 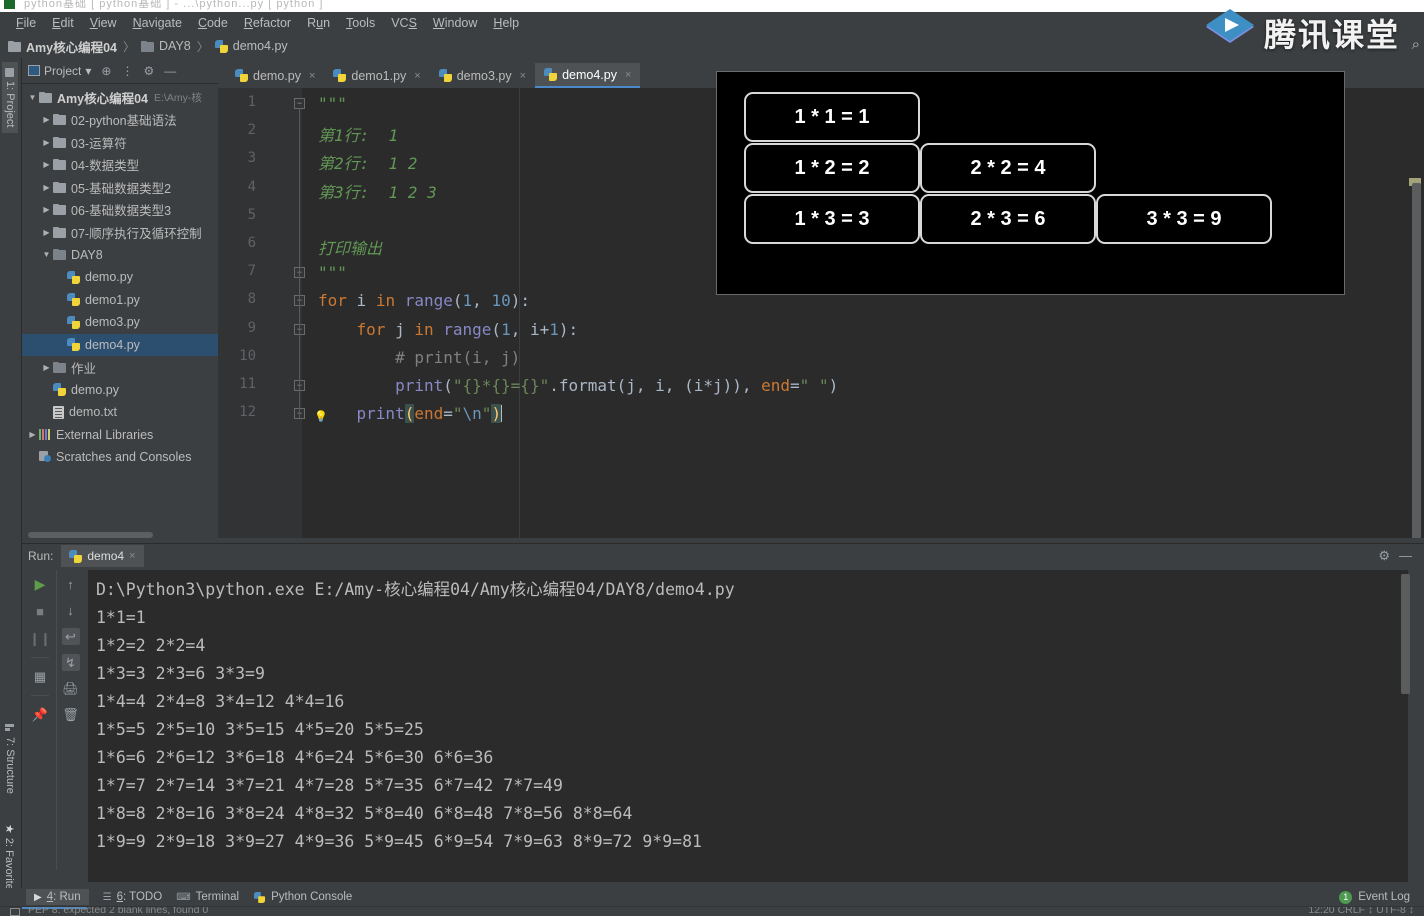 I want to click on tree-item-063-5: ▶ 06-基础数据类型3, so click(x=120, y=210).